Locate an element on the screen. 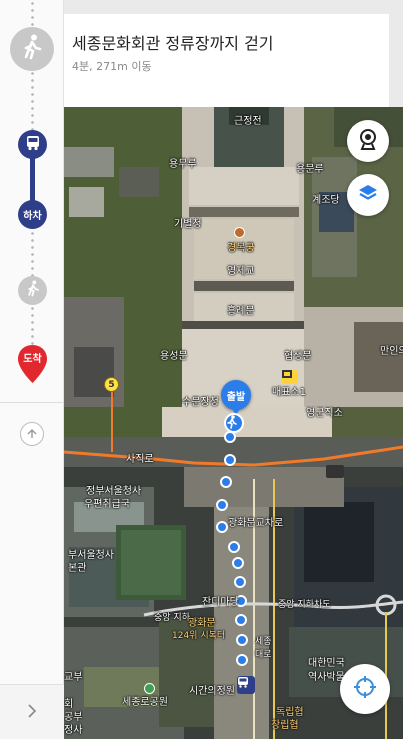 The image size is (403, 739). cctv-button is located at coordinates (368, 141).